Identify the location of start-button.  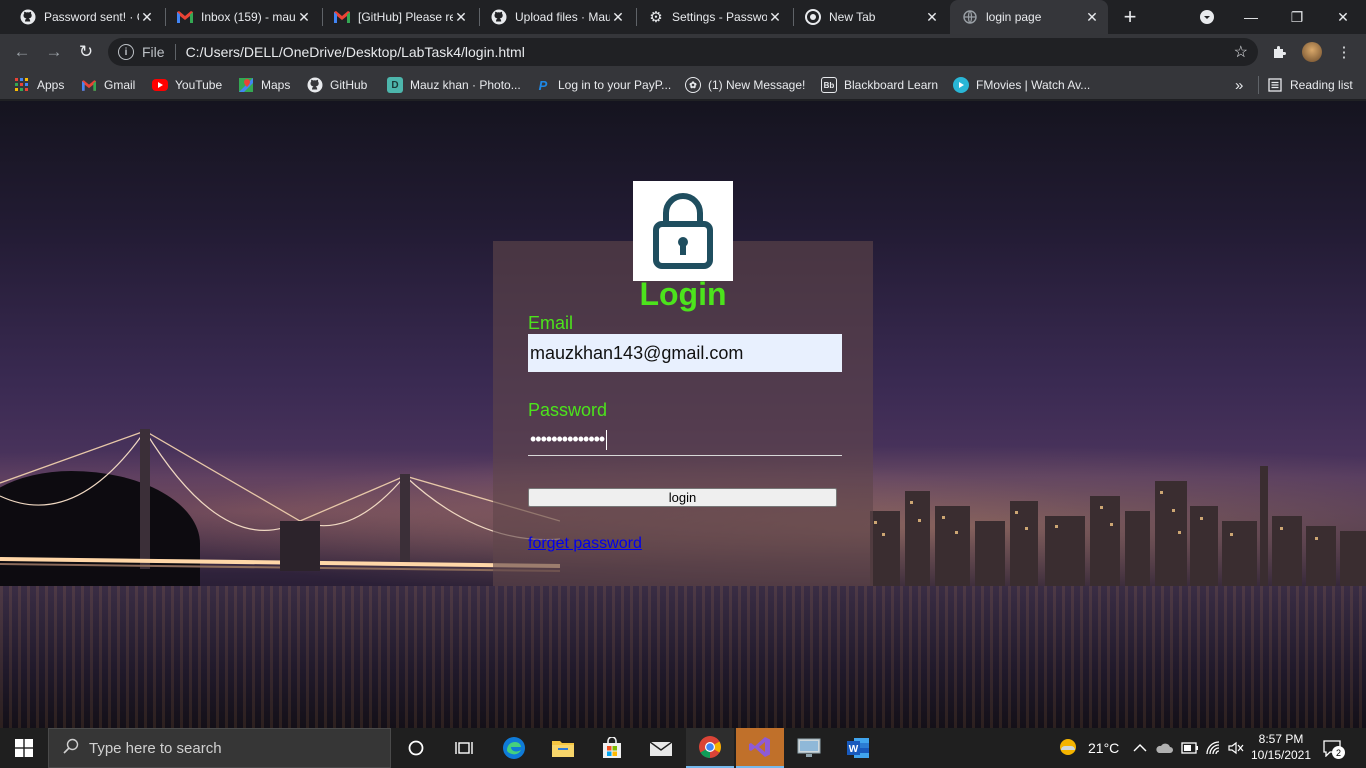
(24, 748).